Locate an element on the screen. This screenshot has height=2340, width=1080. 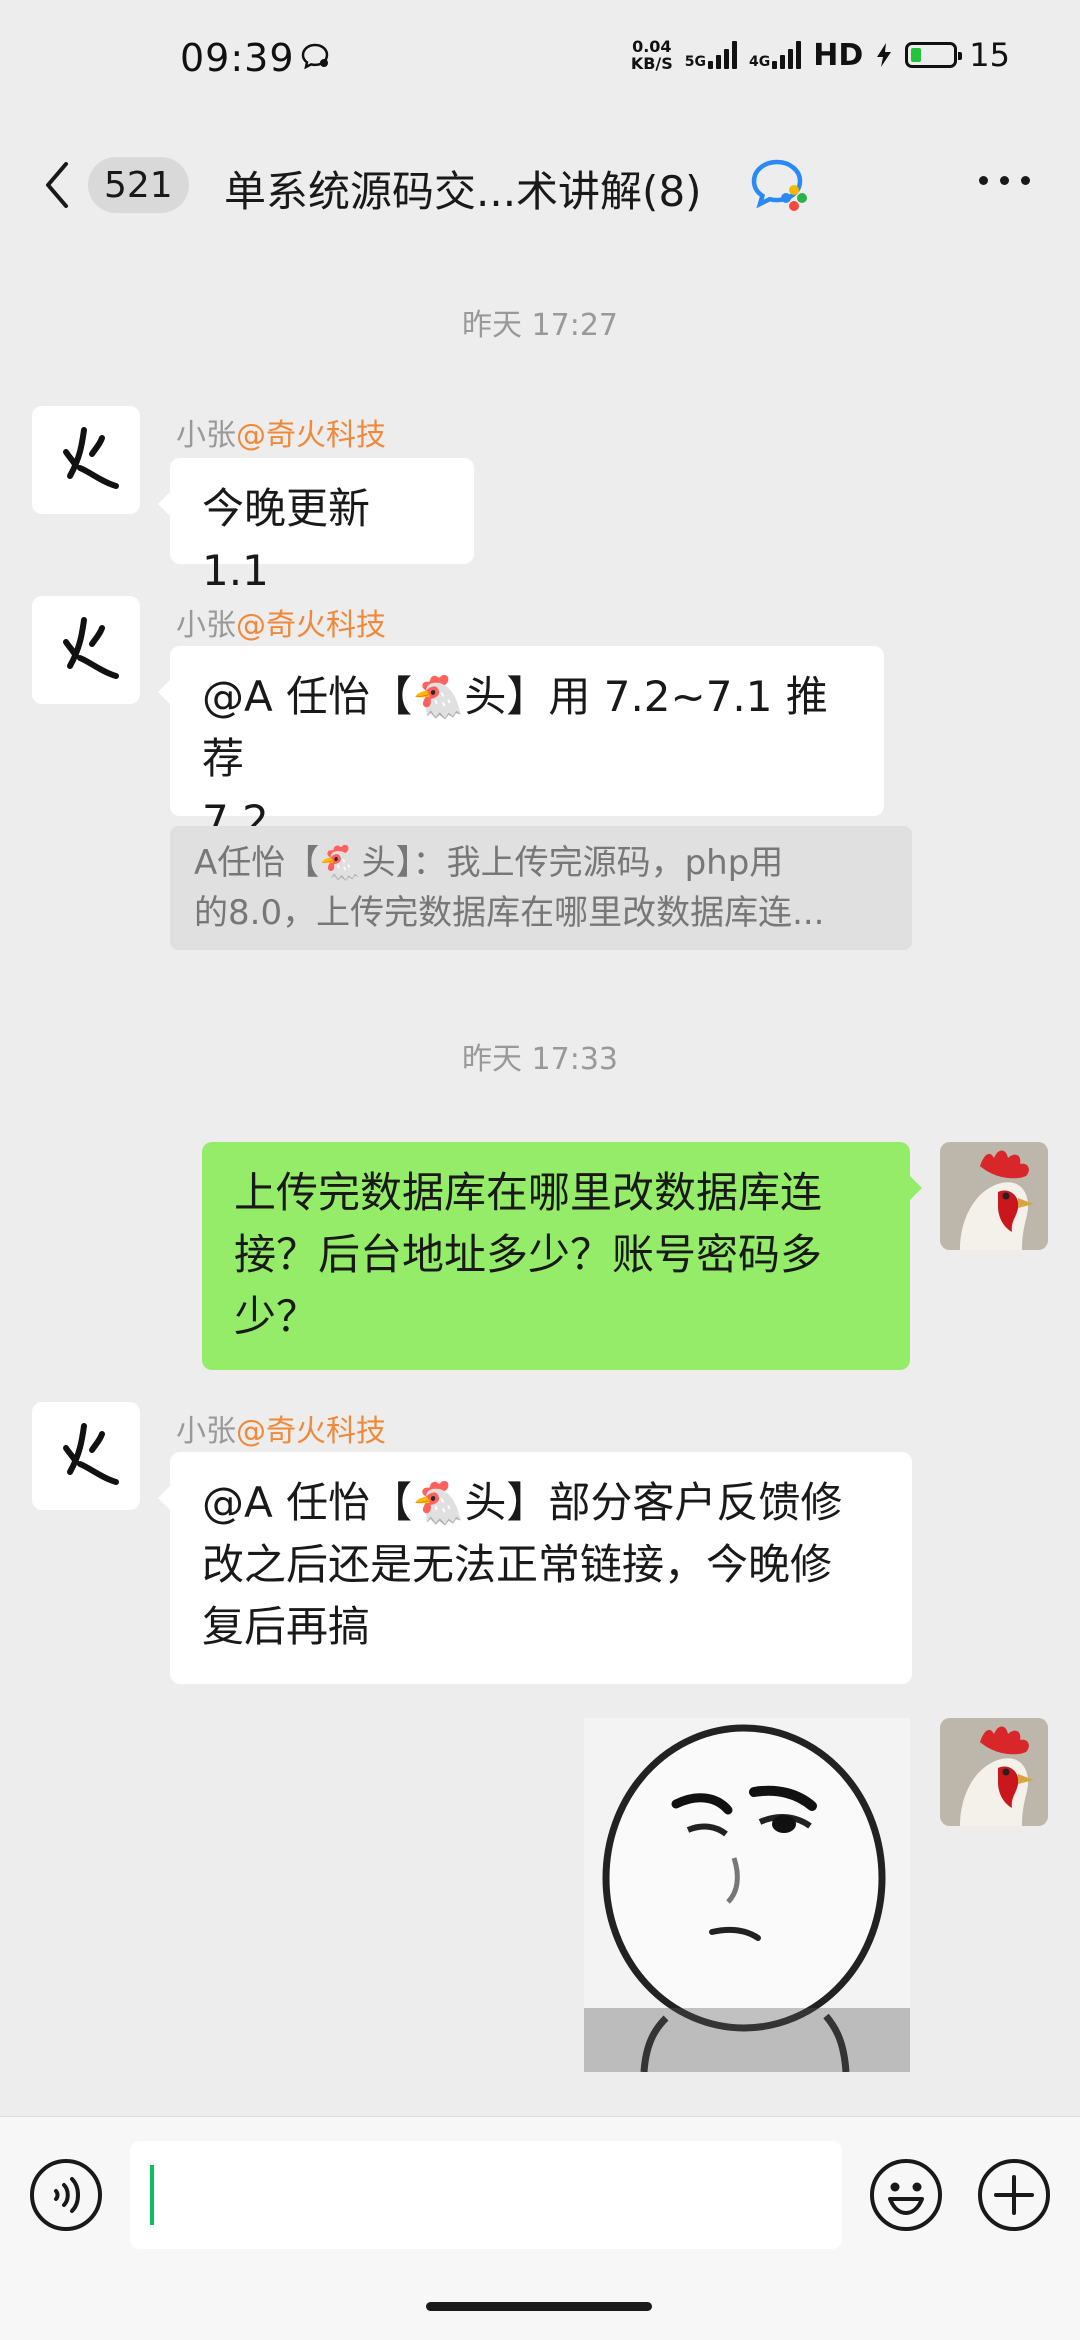
message-text-line: @A 任怡【🐔头】用 7.2~7.1 推荐 is located at coordinates (515, 727).